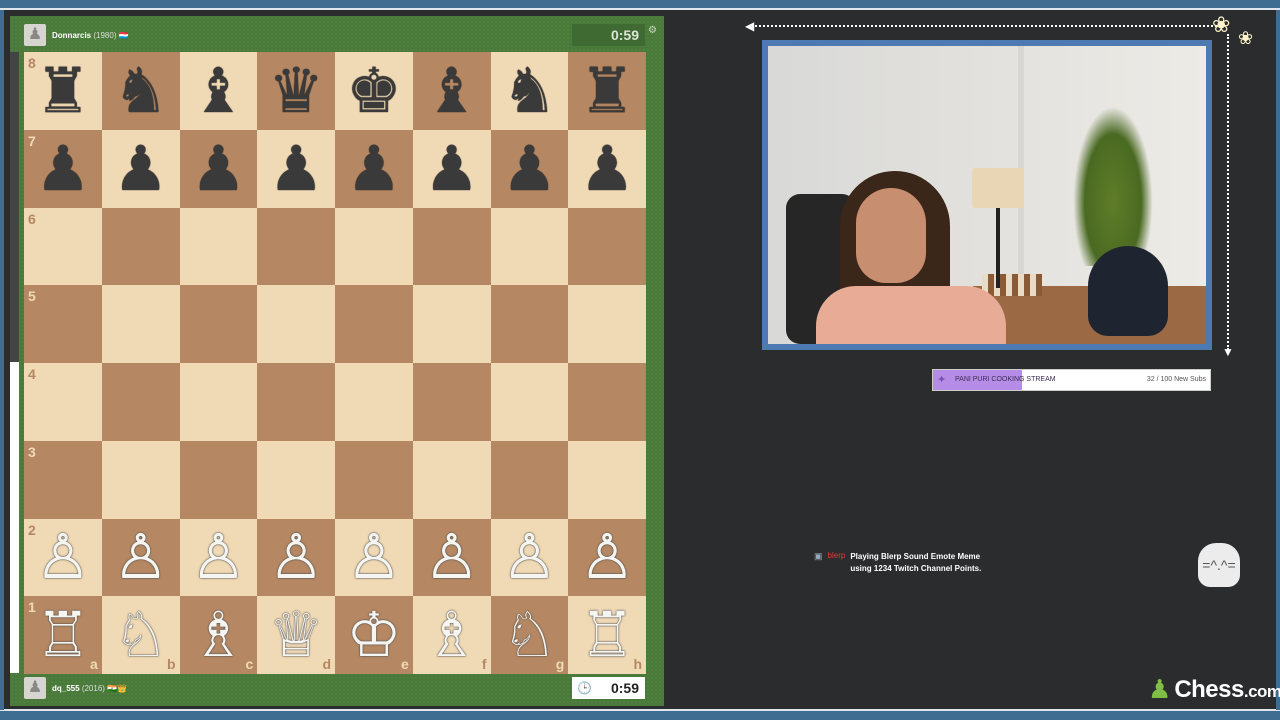  I want to click on square-d5, so click(296, 324).